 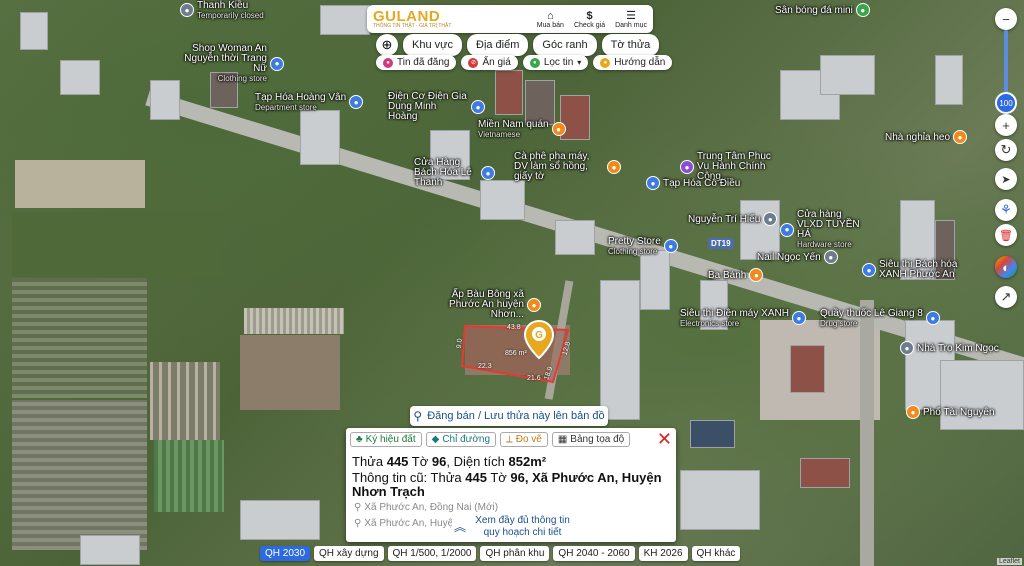 I want to click on poi-pho-tai-nguyen: ● Phố Tài Nguyên, so click(x=950, y=412).